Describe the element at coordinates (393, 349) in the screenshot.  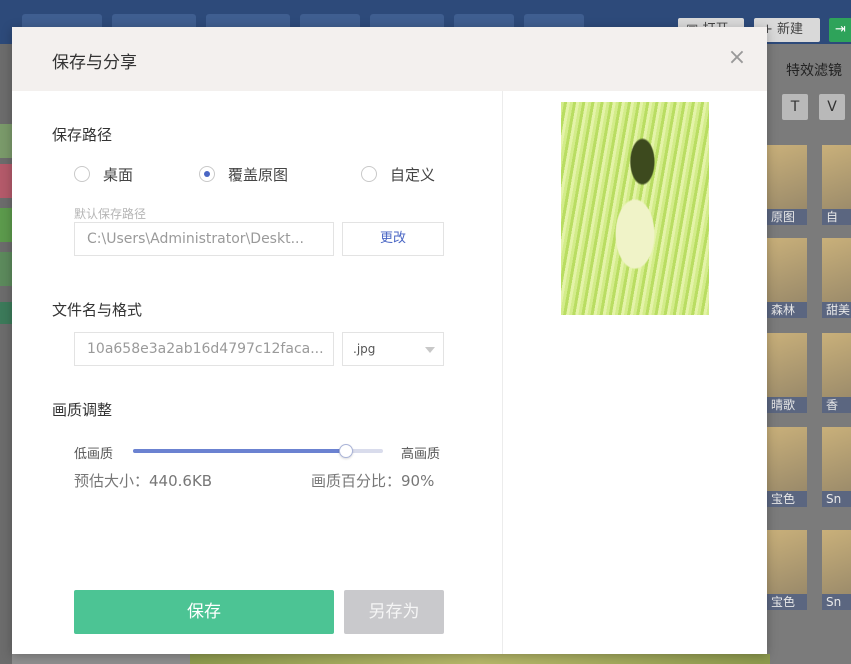
I see `format-select: .jpg` at that location.